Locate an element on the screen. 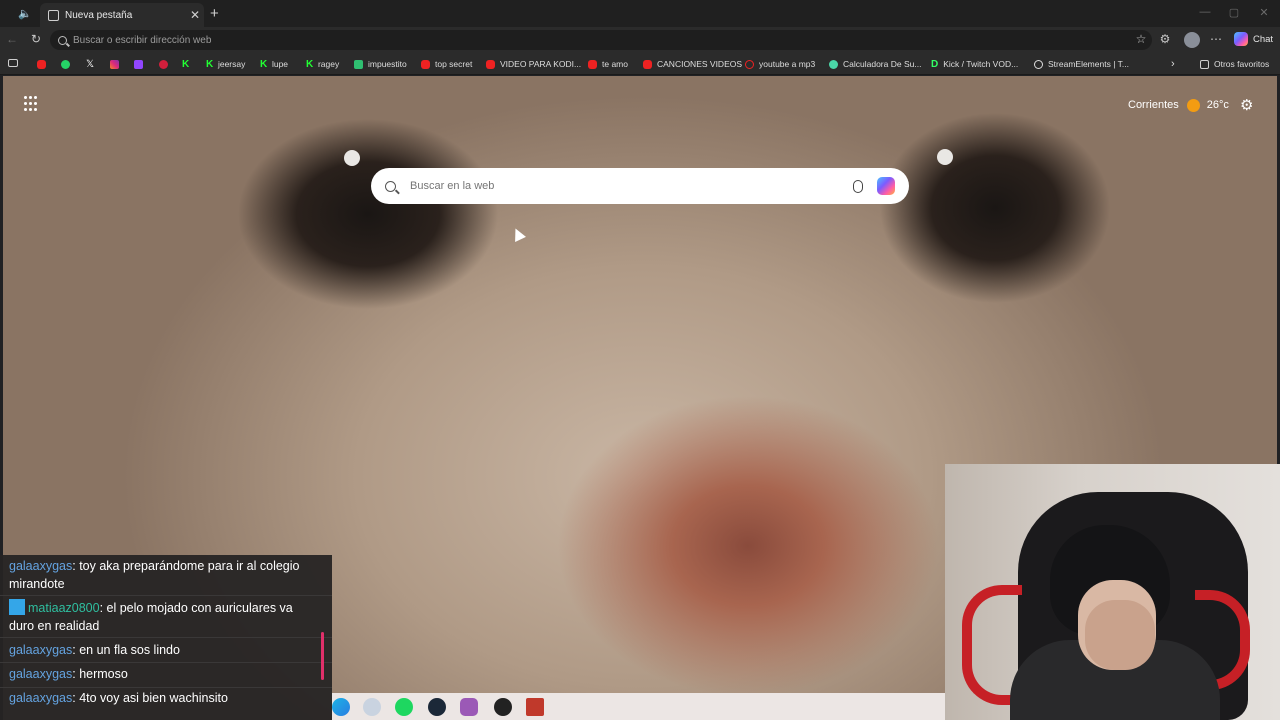 This screenshot has width=1280, height=720. tab-page-icon is located at coordinates (53, 15).